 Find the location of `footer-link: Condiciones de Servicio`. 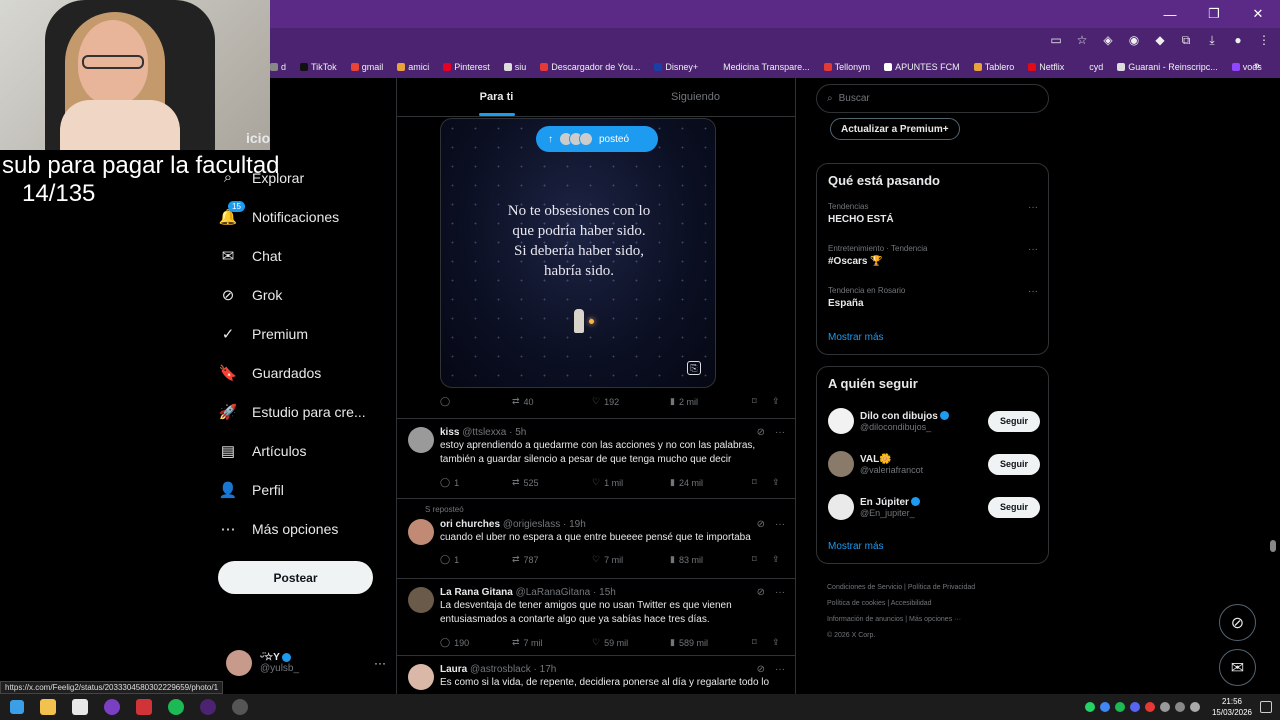

footer-link: Condiciones de Servicio is located at coordinates (864, 587).